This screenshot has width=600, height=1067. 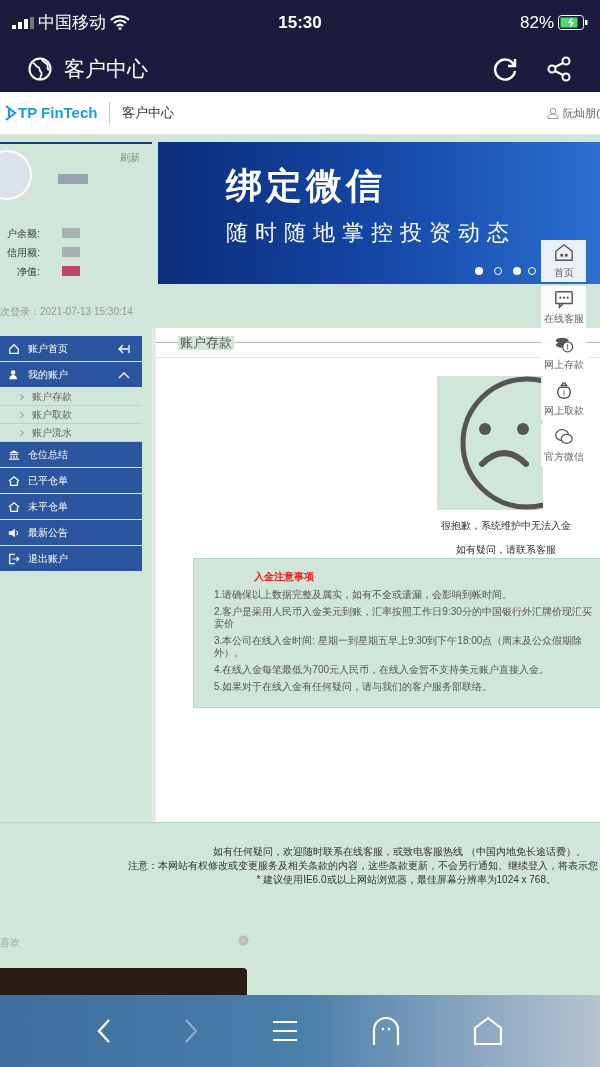 What do you see at coordinates (536, 22) in the screenshot?
I see `battery-percentage: 82%` at bounding box center [536, 22].